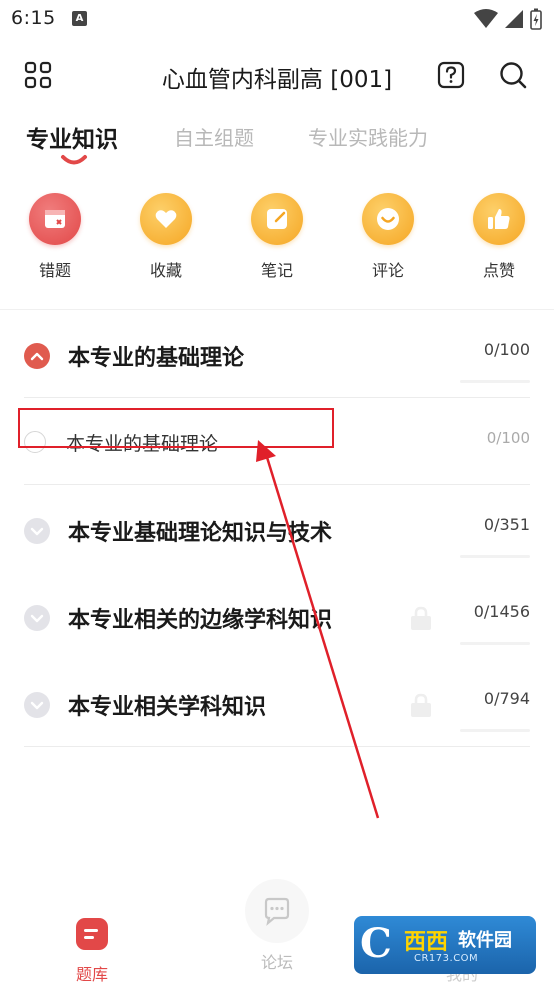  Describe the element at coordinates (506, 349) in the screenshot. I see `chapter-count: 0/100` at that location.